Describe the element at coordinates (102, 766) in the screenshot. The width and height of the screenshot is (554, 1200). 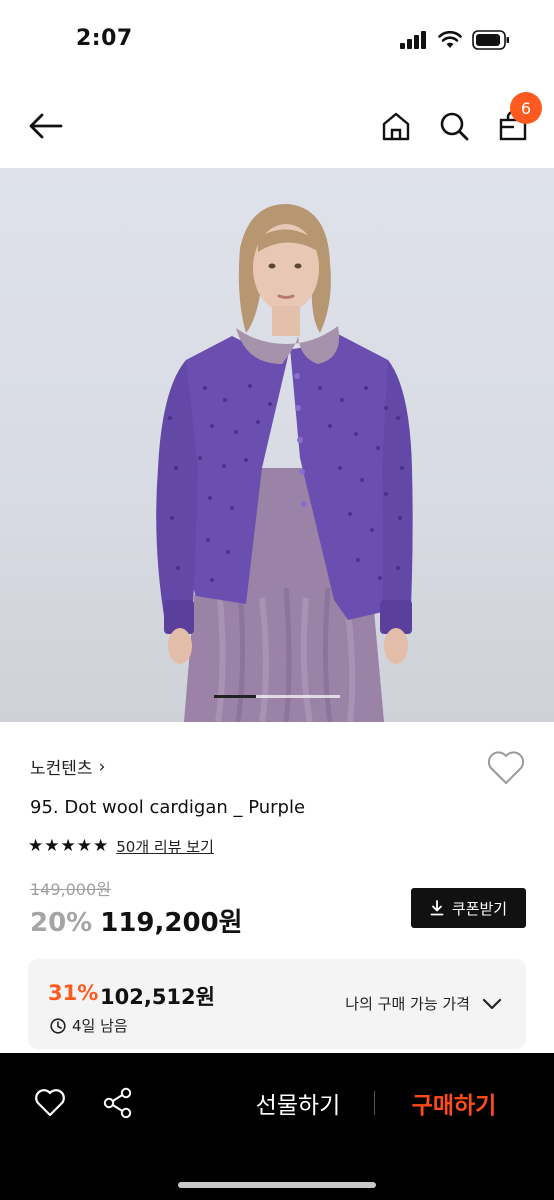
I see `chevron-right-icon: ›` at that location.